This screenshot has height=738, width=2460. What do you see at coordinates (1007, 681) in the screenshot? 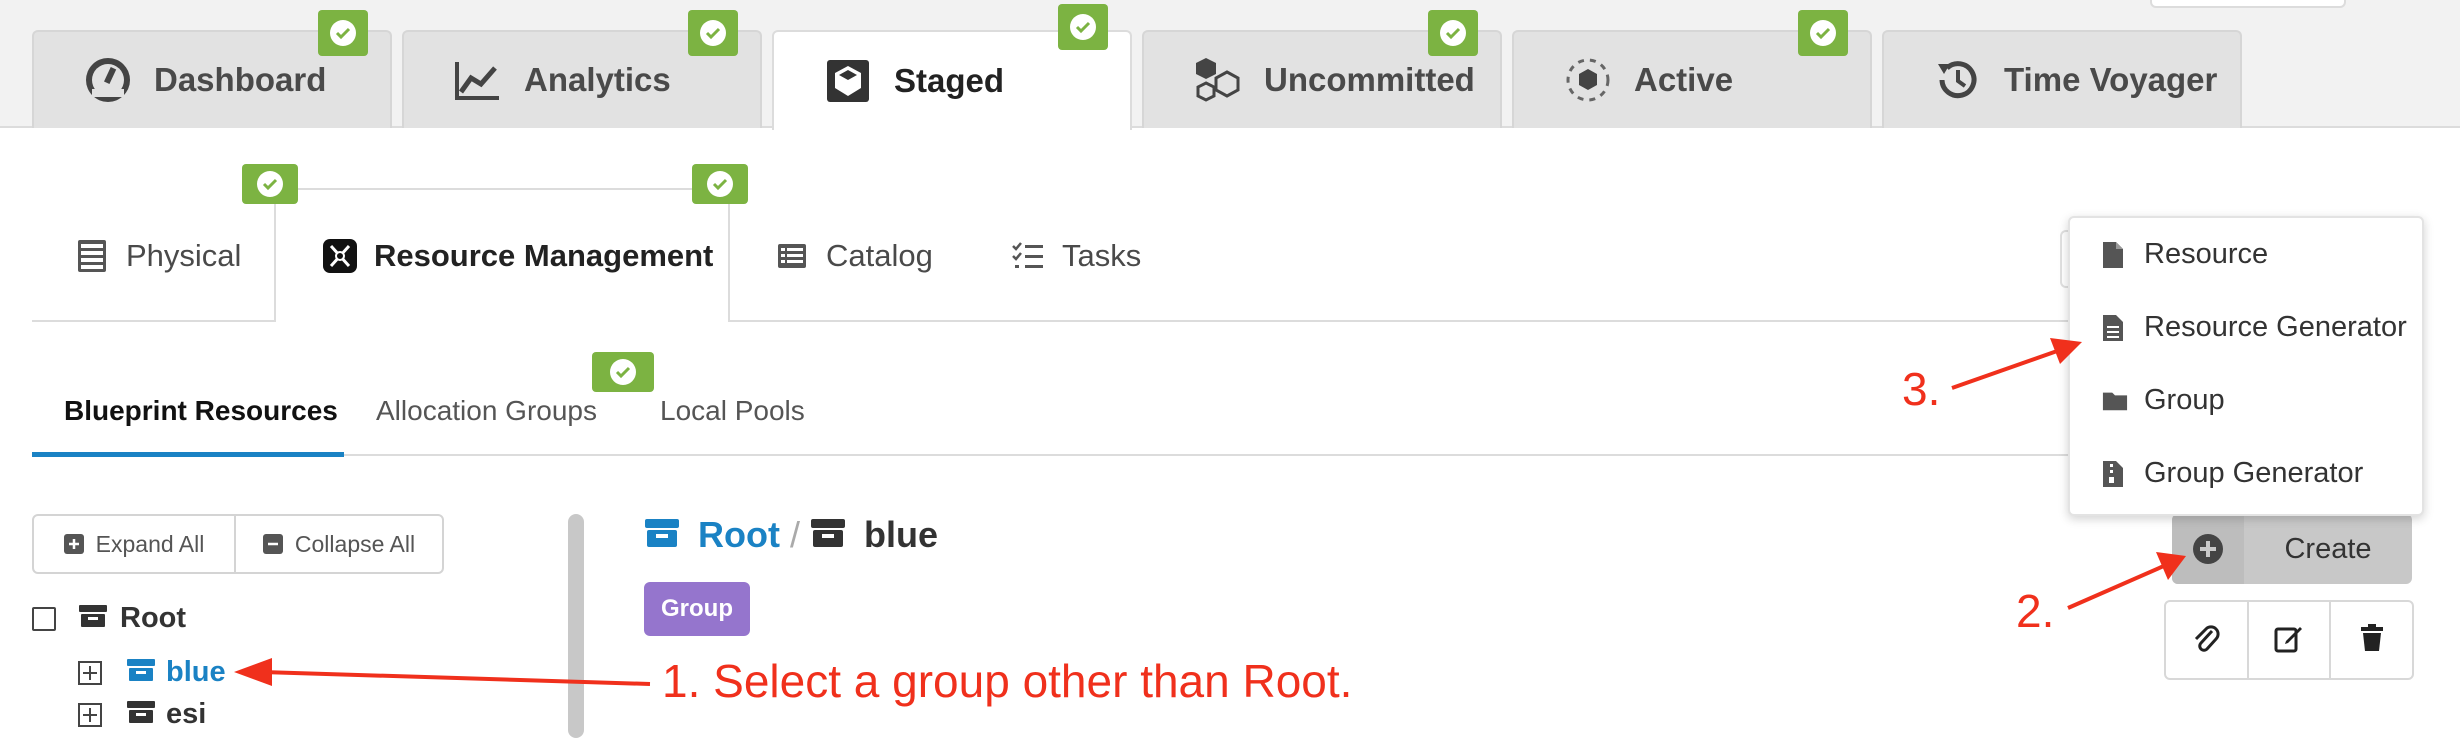
I see `annotation-step1: 1. Select a group other than Root.` at bounding box center [1007, 681].